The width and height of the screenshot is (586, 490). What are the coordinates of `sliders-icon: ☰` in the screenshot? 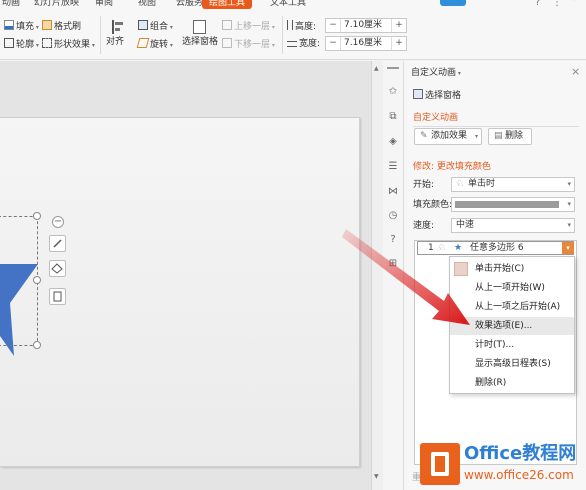 It's located at (393, 167).